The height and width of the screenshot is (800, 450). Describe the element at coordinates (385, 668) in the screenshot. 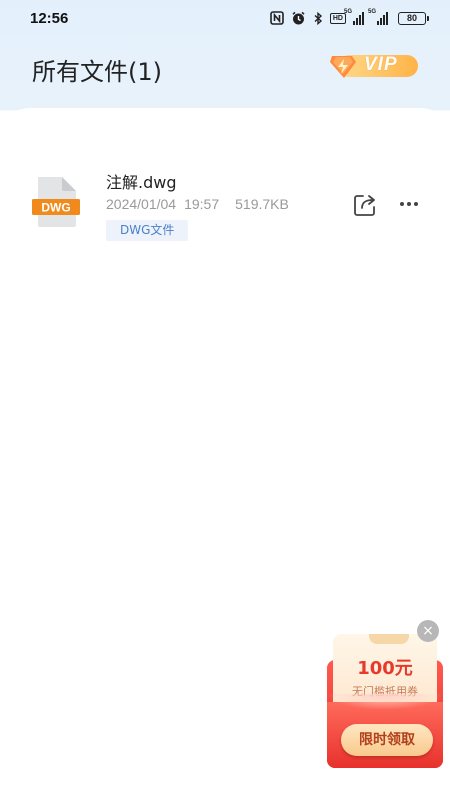

I see `coupon-amount: 100元` at that location.